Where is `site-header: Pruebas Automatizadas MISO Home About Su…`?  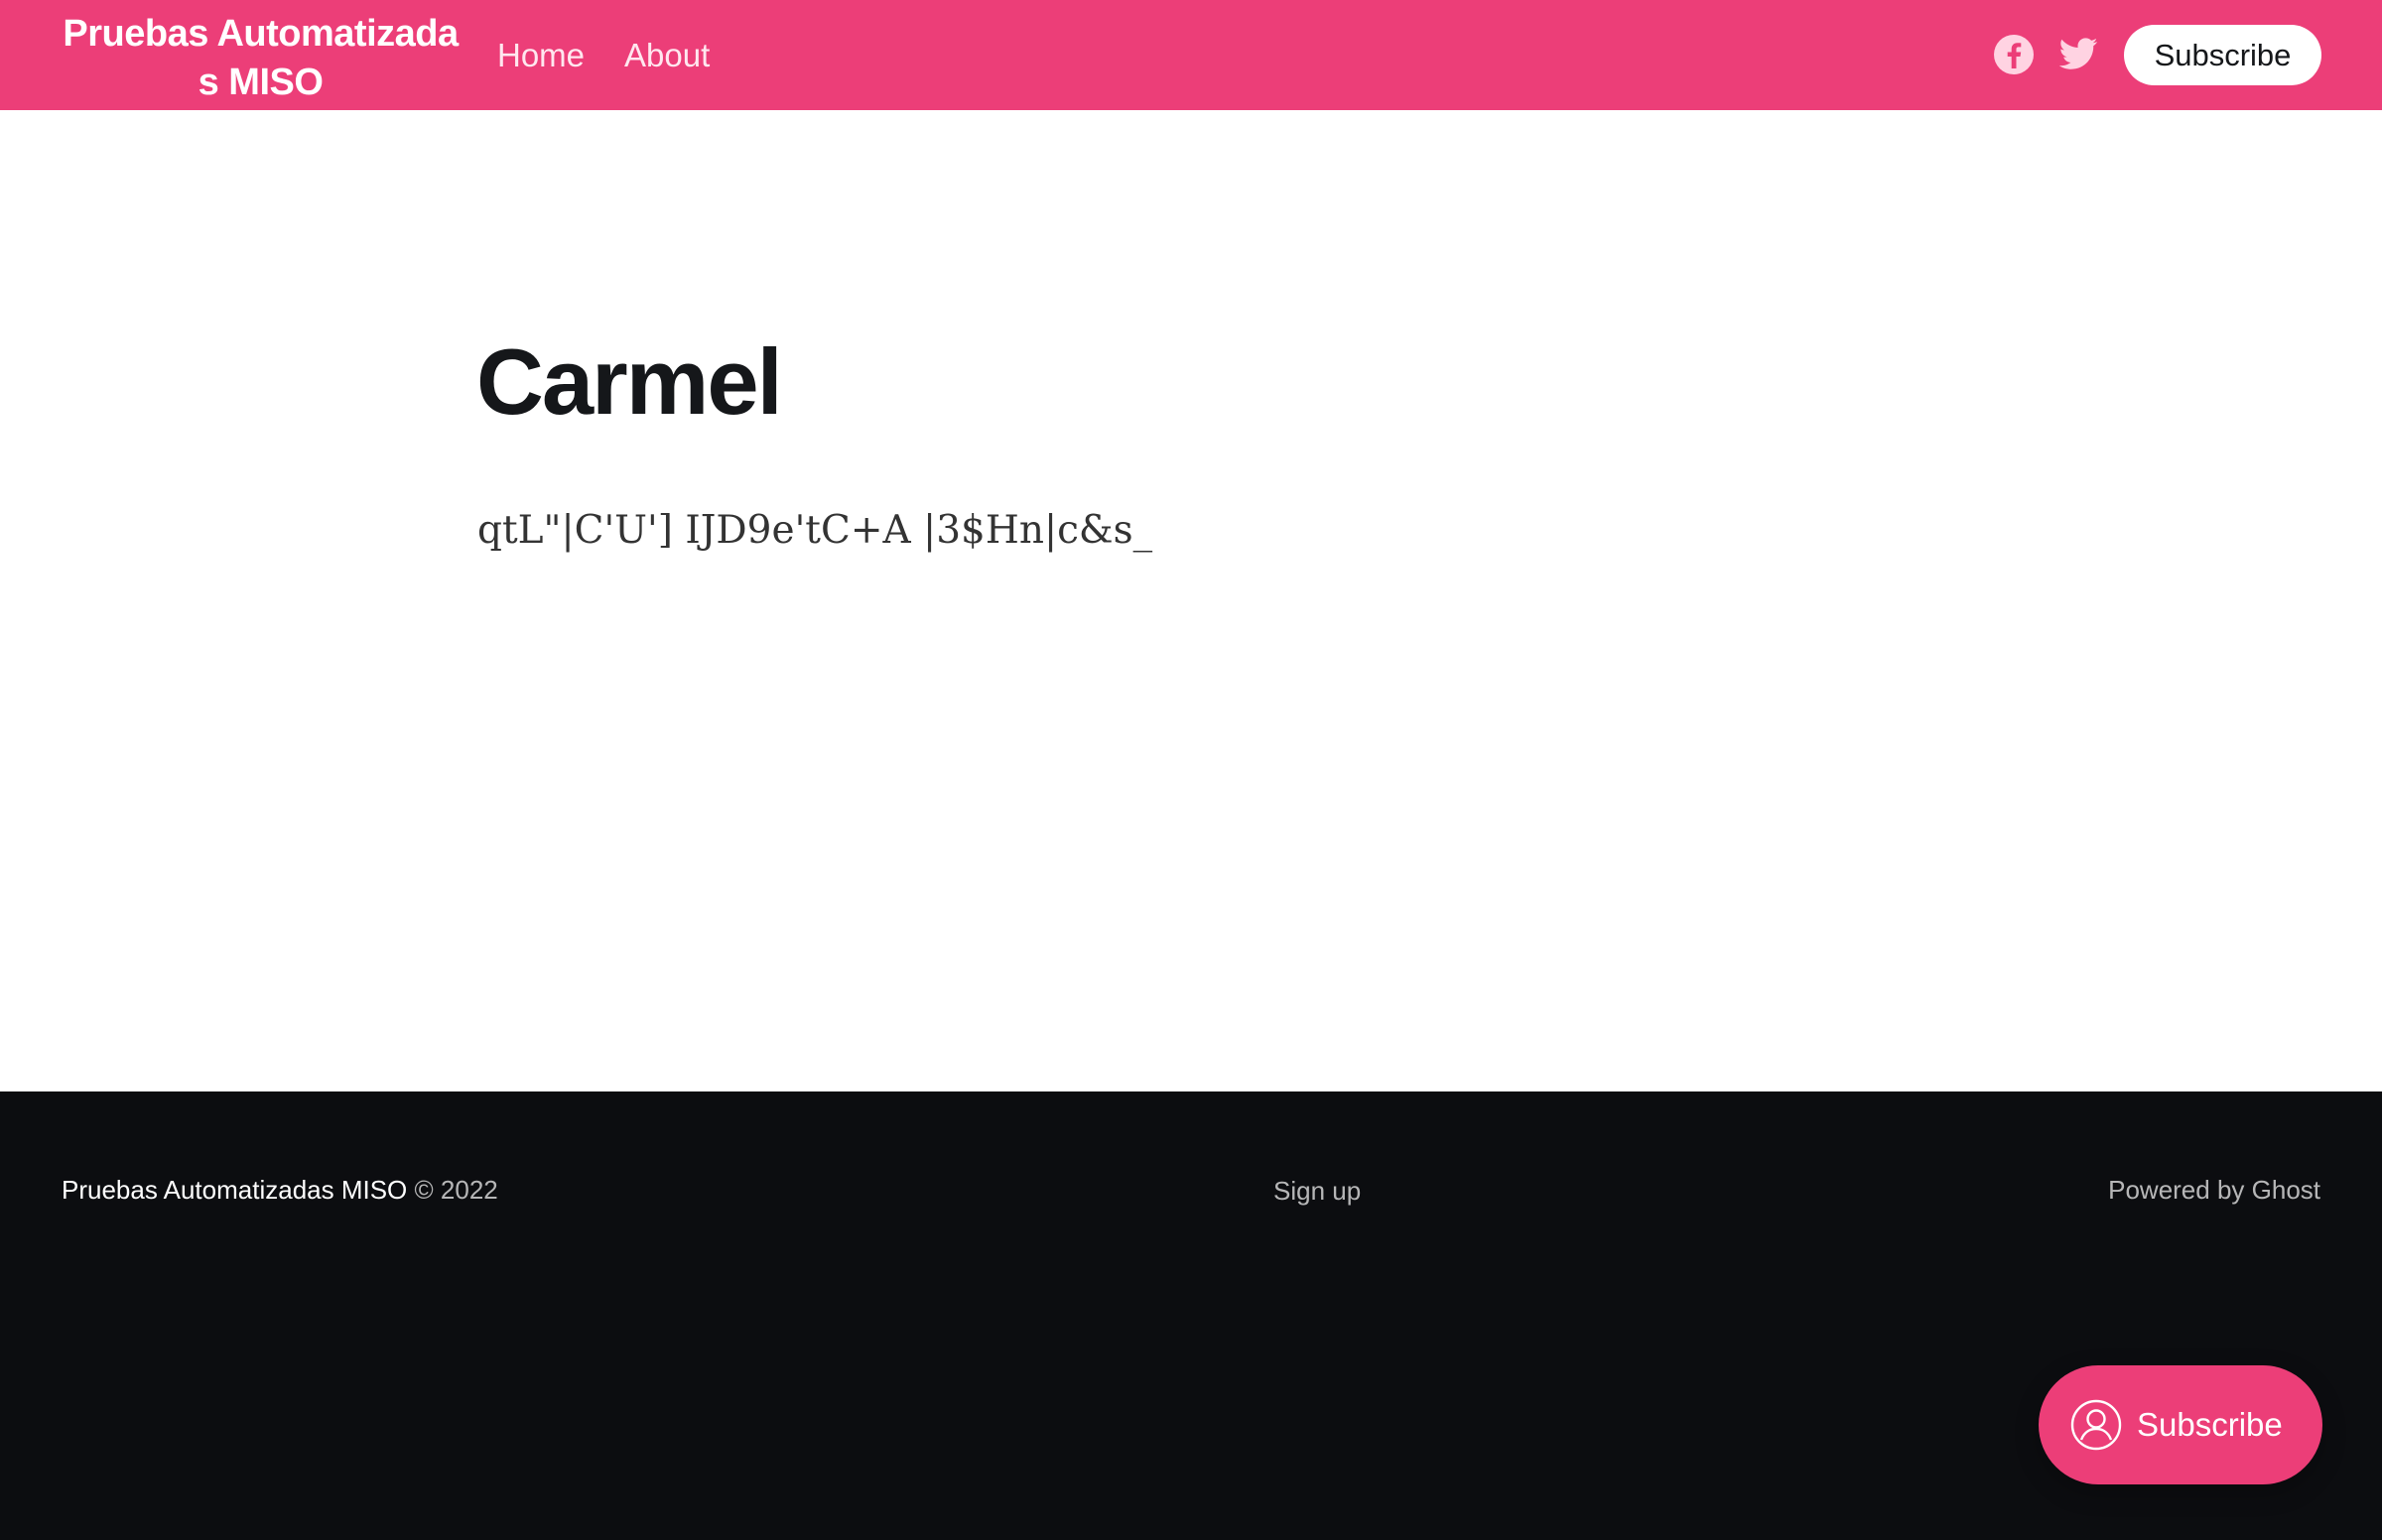 site-header: Pruebas Automatizadas MISO Home About Su… is located at coordinates (1191, 55).